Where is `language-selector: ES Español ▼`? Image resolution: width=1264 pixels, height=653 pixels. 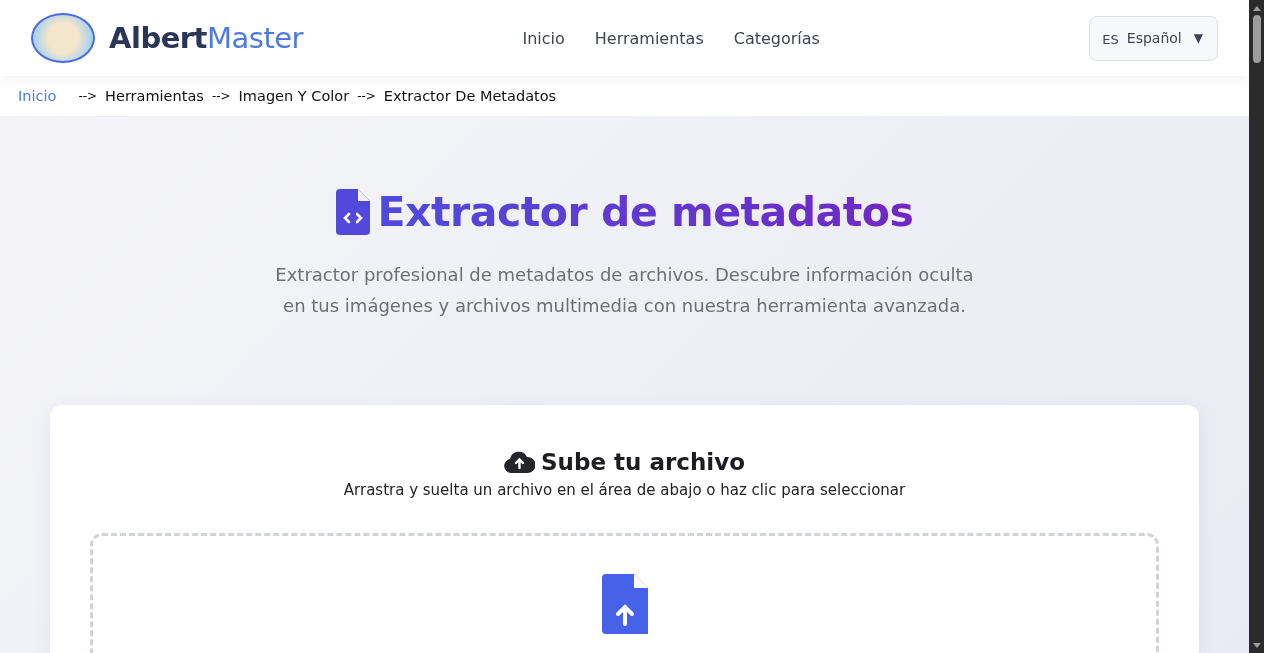
language-selector: ES Español ▼ is located at coordinates (1153, 38).